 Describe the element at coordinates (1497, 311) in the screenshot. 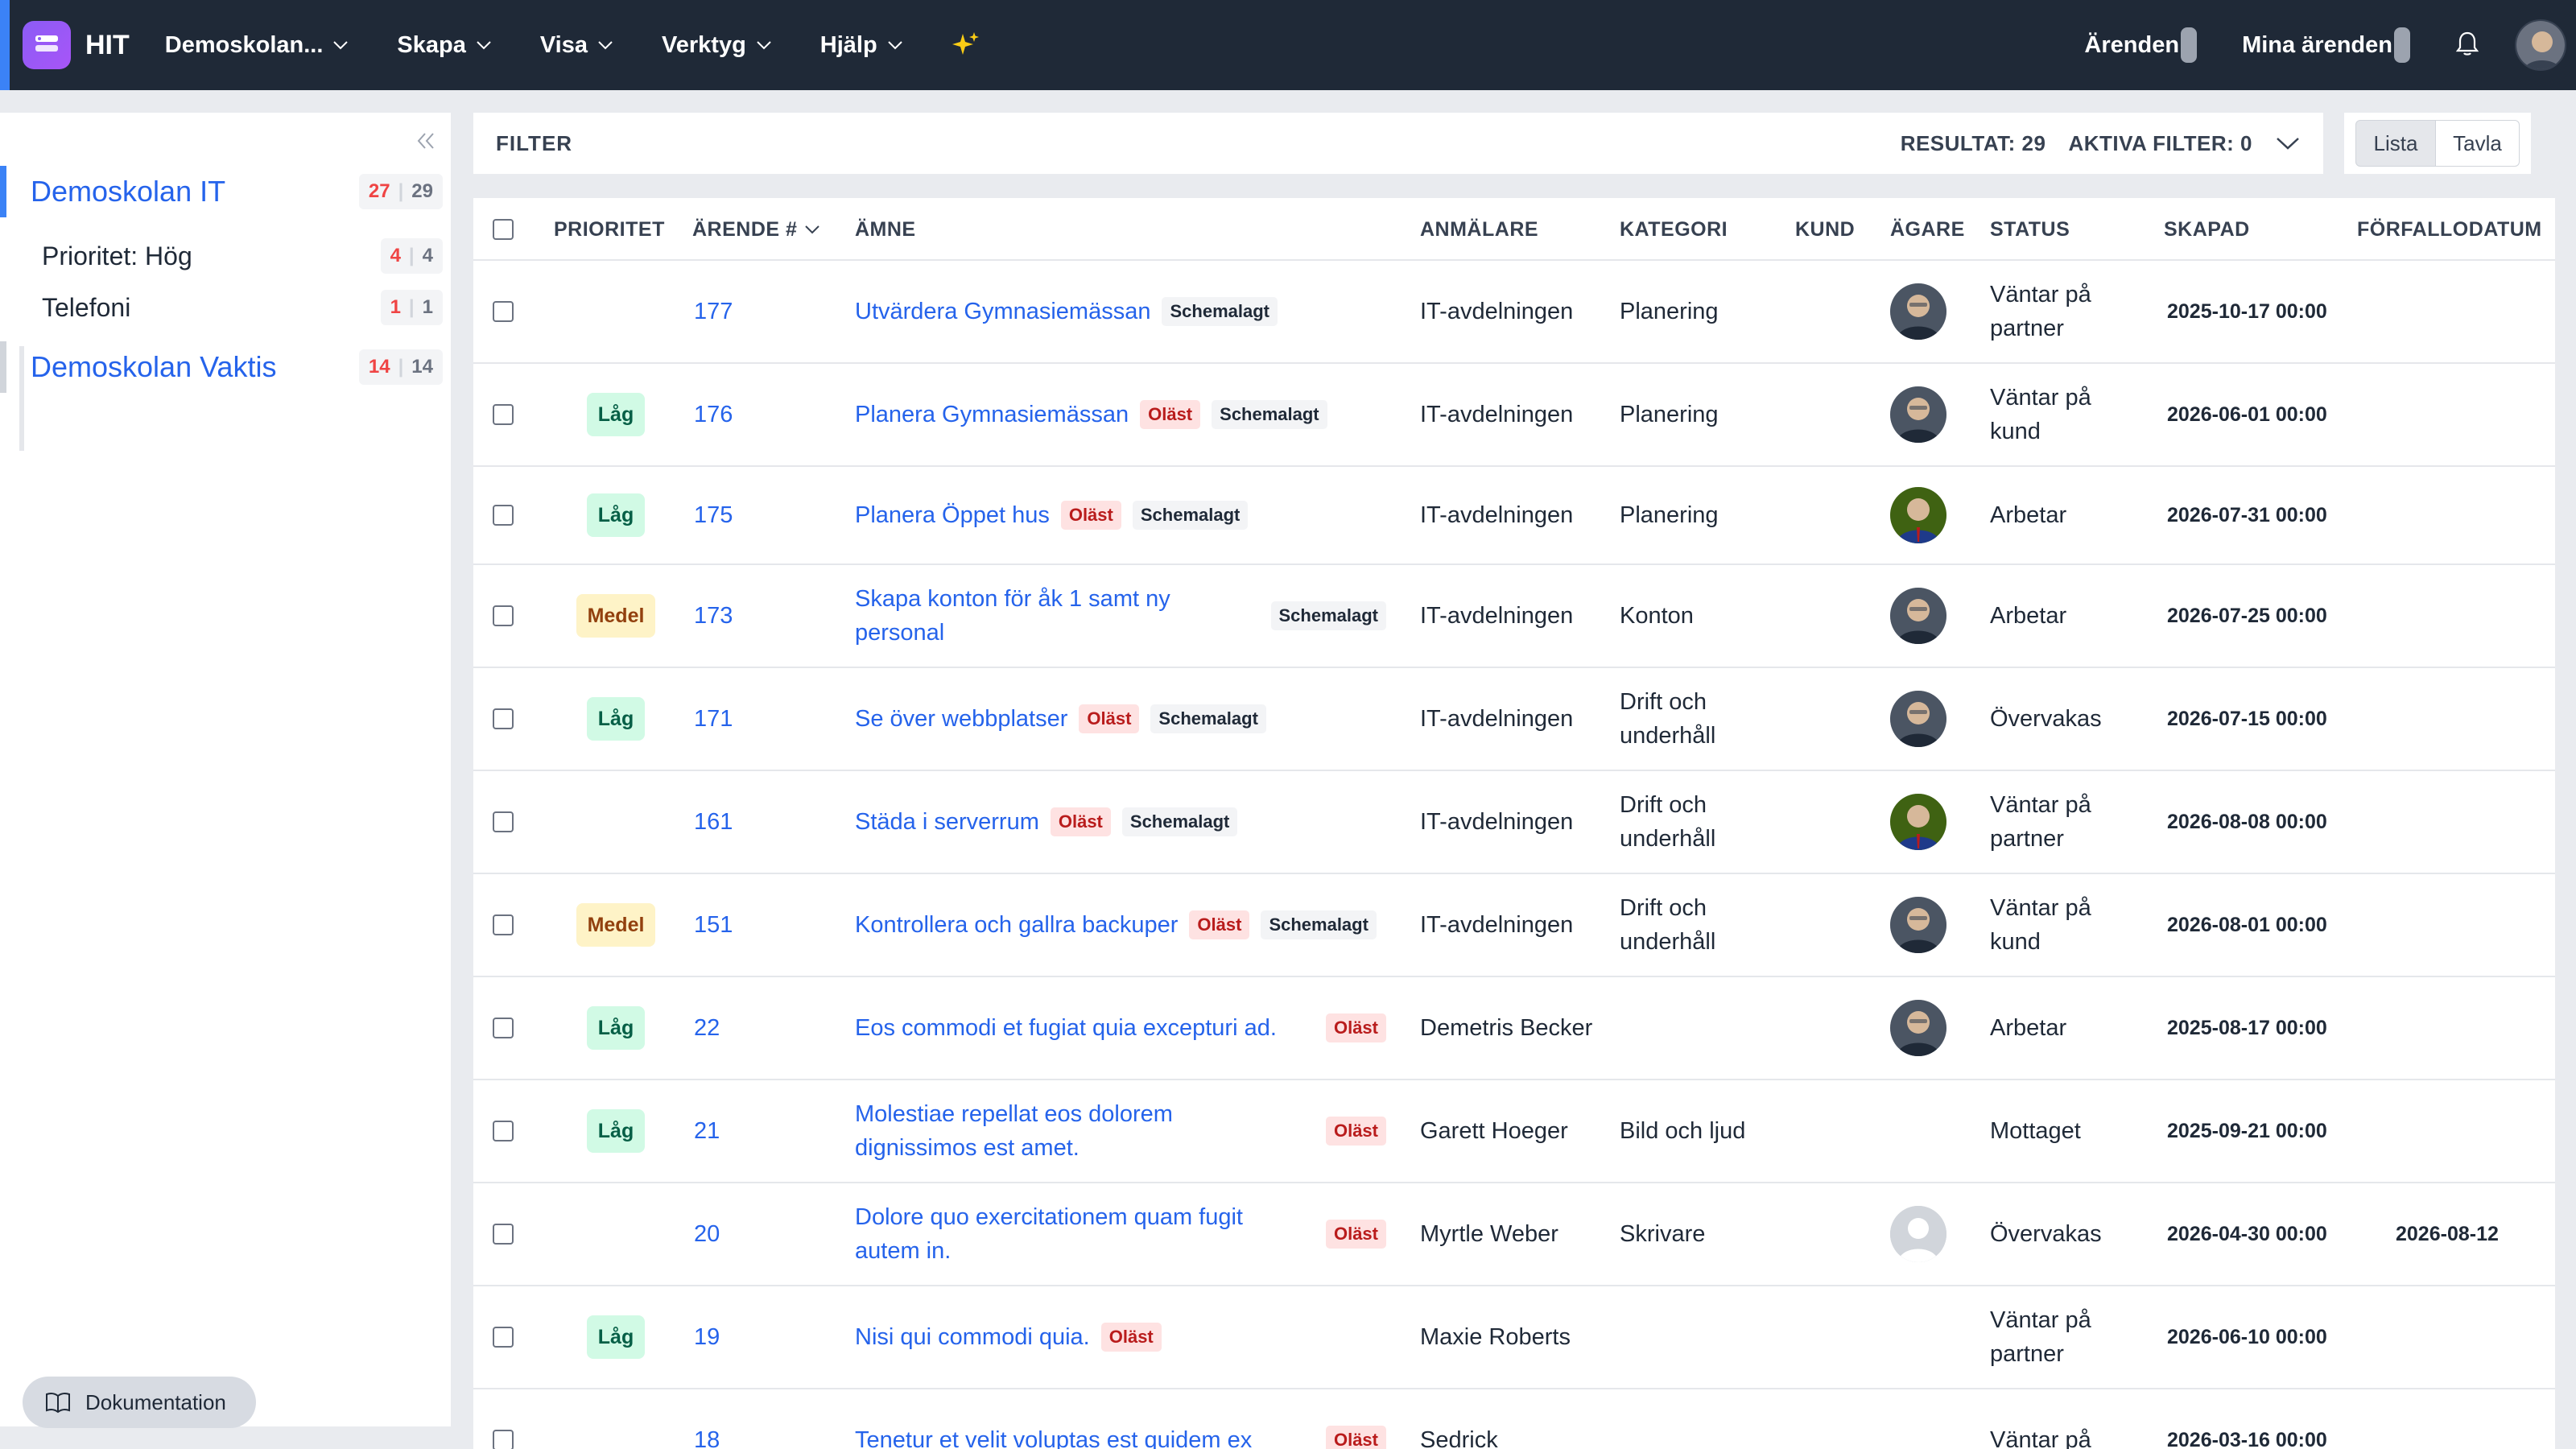

I see `reporter-cell: IT-avdelningen` at that location.